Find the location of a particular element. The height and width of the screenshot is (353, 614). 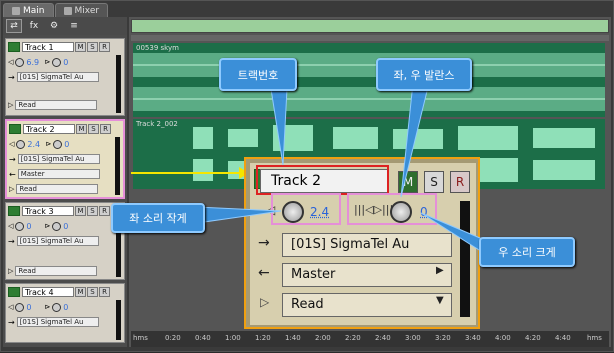

callout-left-low: 좌 소리 작게 is located at coordinates (158, 218).